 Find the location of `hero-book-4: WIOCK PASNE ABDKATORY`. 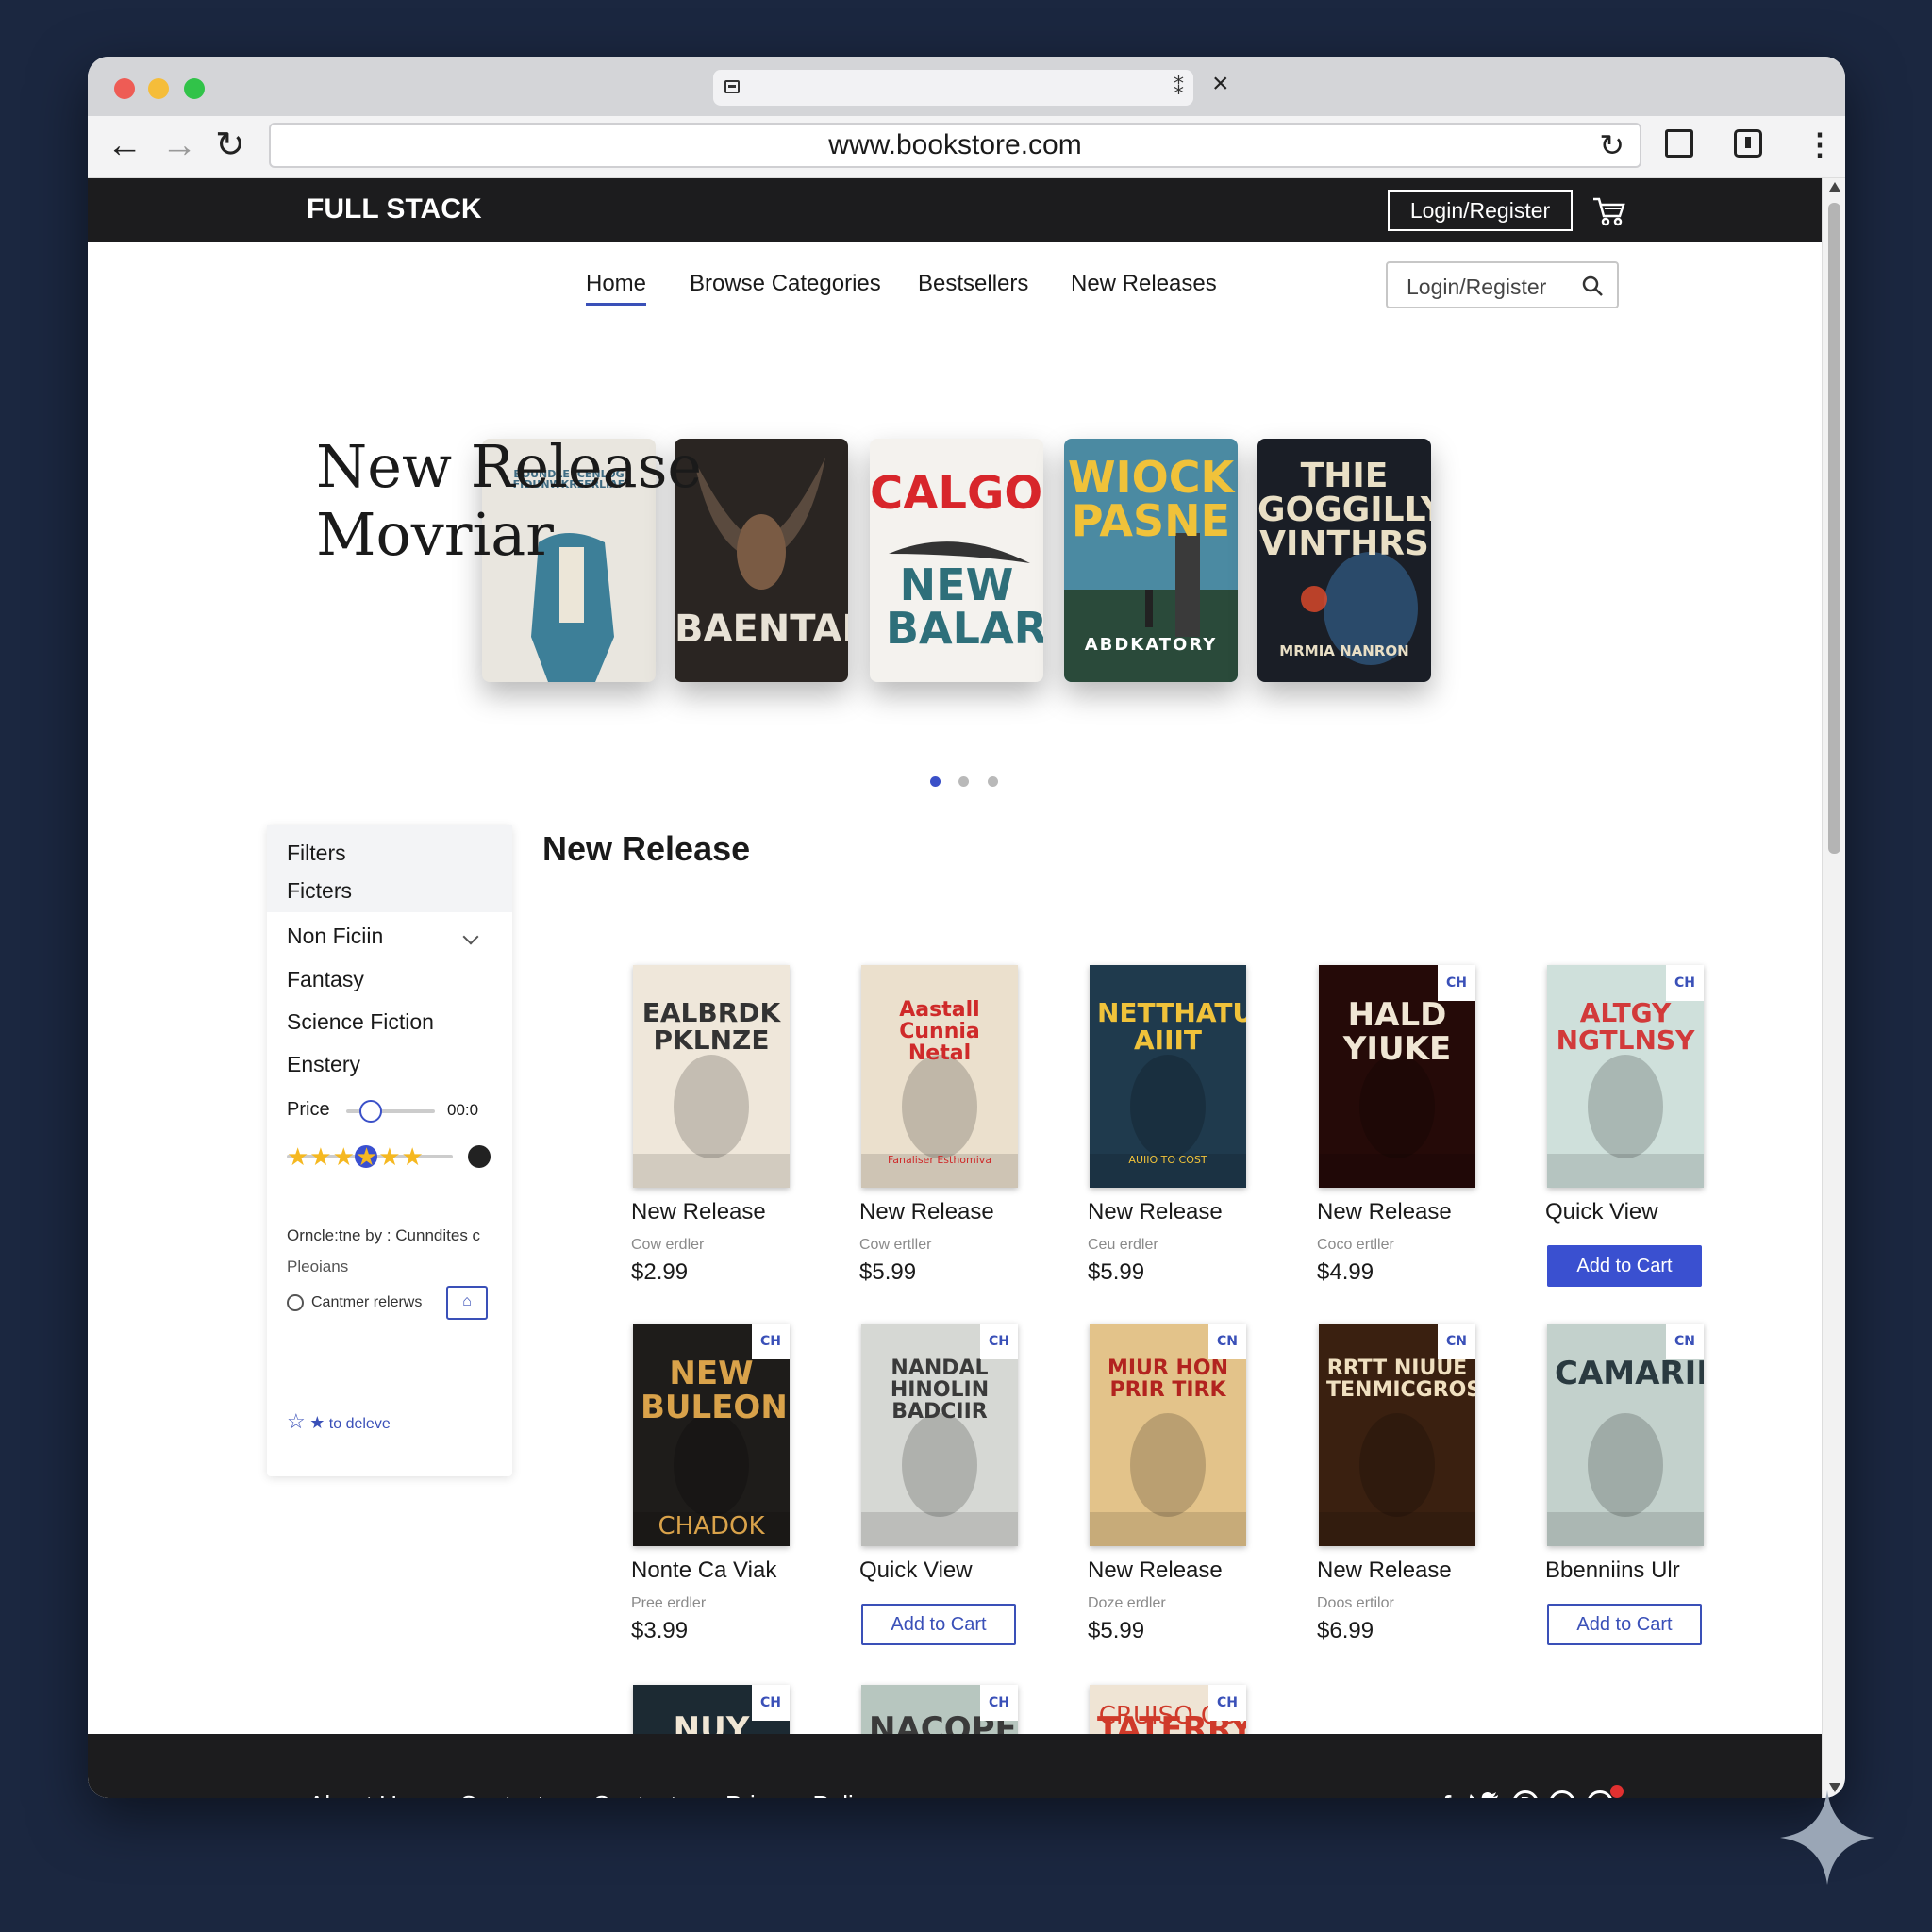

hero-book-4: WIOCK PASNE ABDKATORY is located at coordinates (1151, 561).